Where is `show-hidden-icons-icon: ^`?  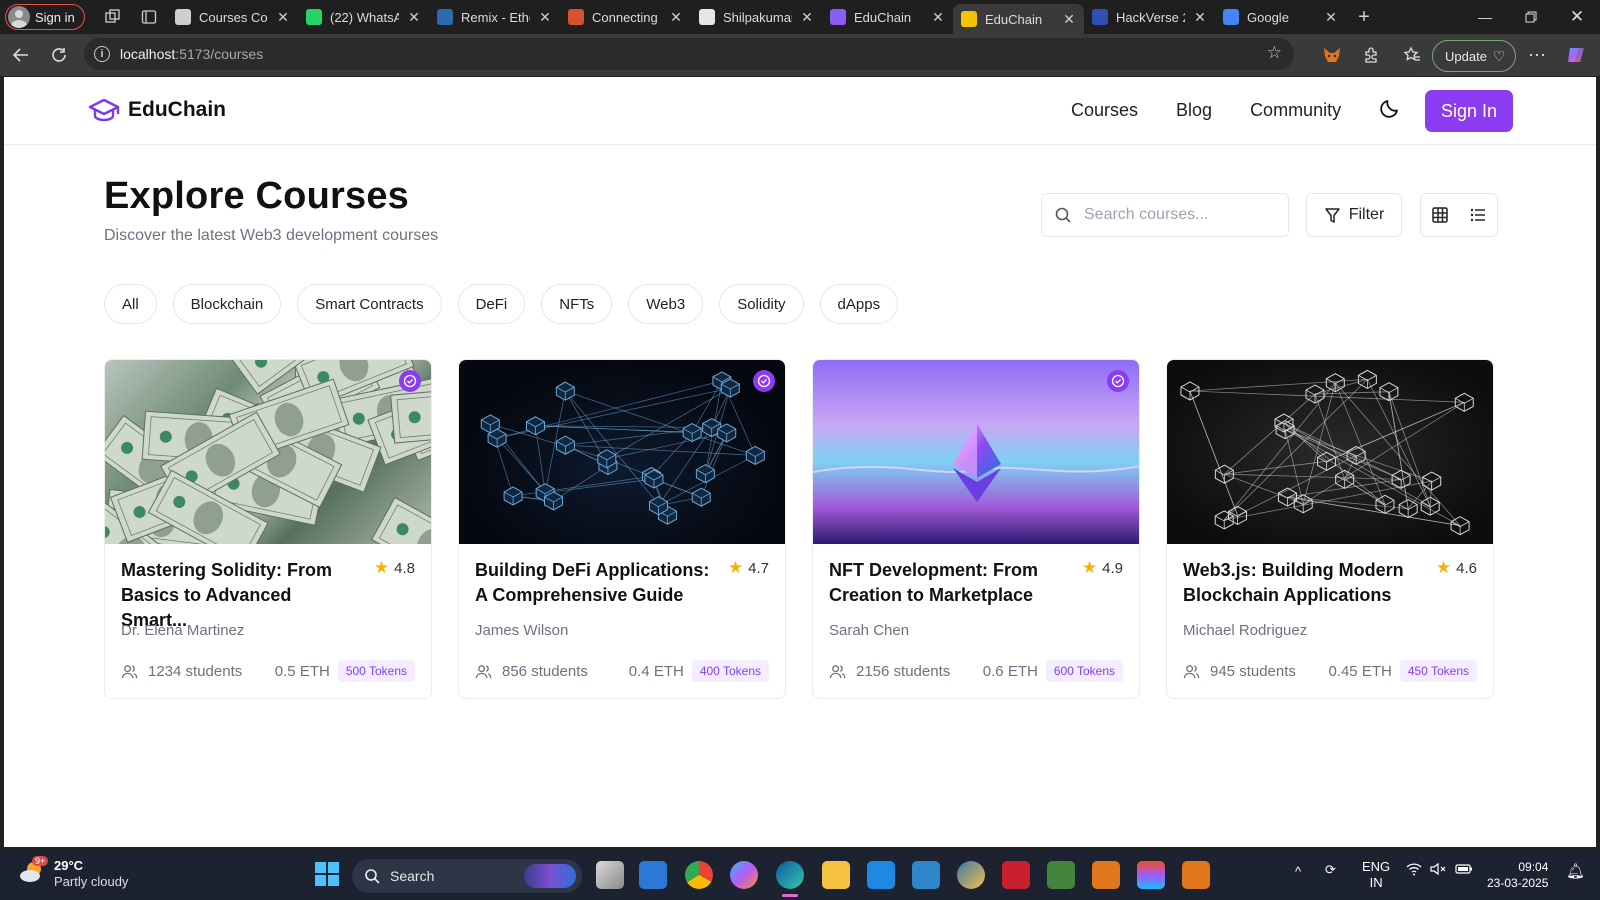 show-hidden-icons-icon: ^ is located at coordinates (1298, 871).